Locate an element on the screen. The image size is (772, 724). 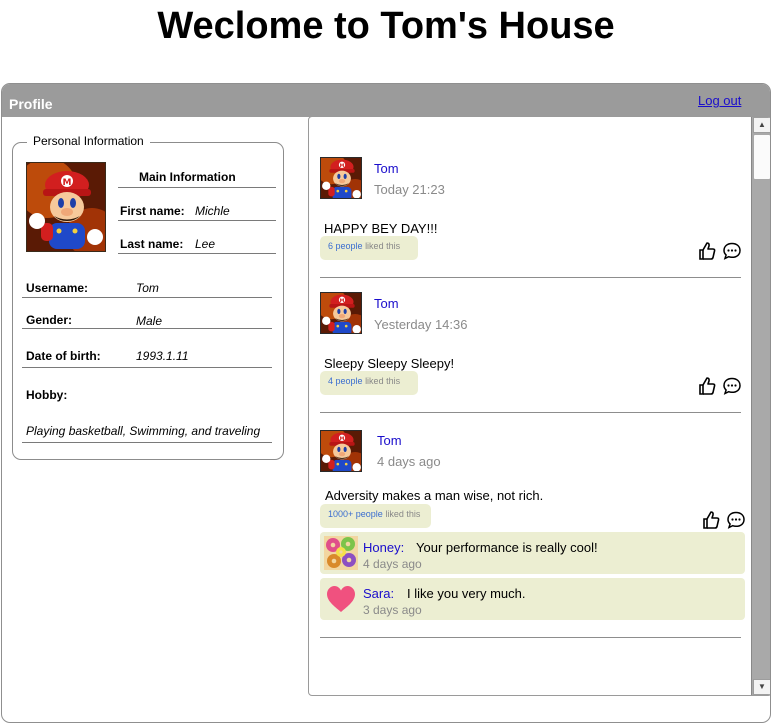
username-label: Username: is located at coordinates (57, 288).